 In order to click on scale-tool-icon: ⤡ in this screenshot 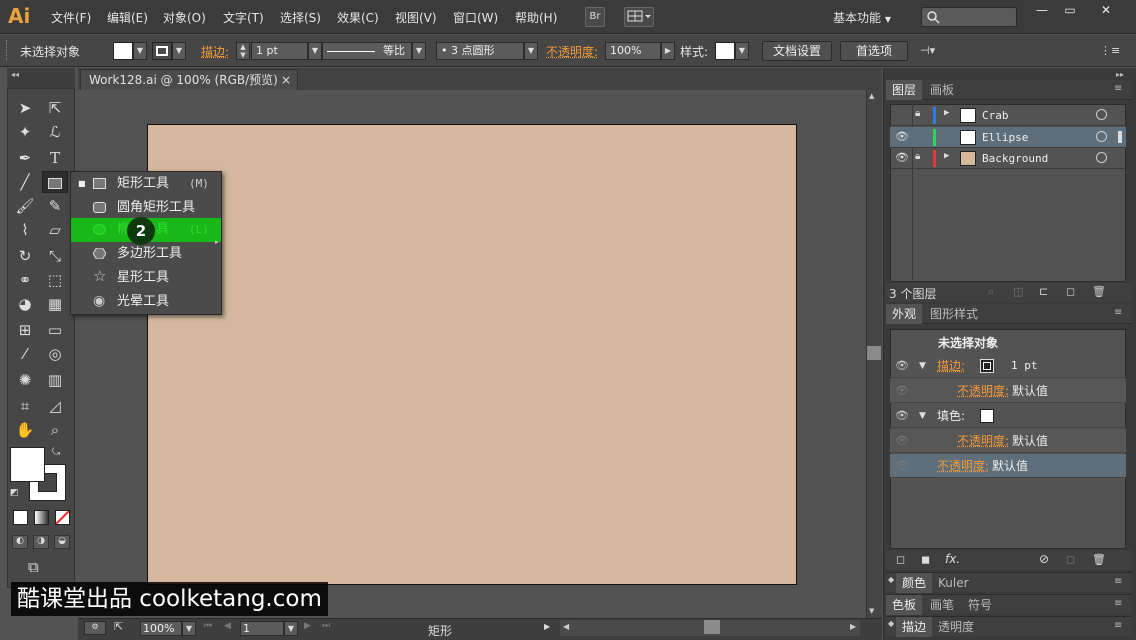, I will do `click(55, 256)`.